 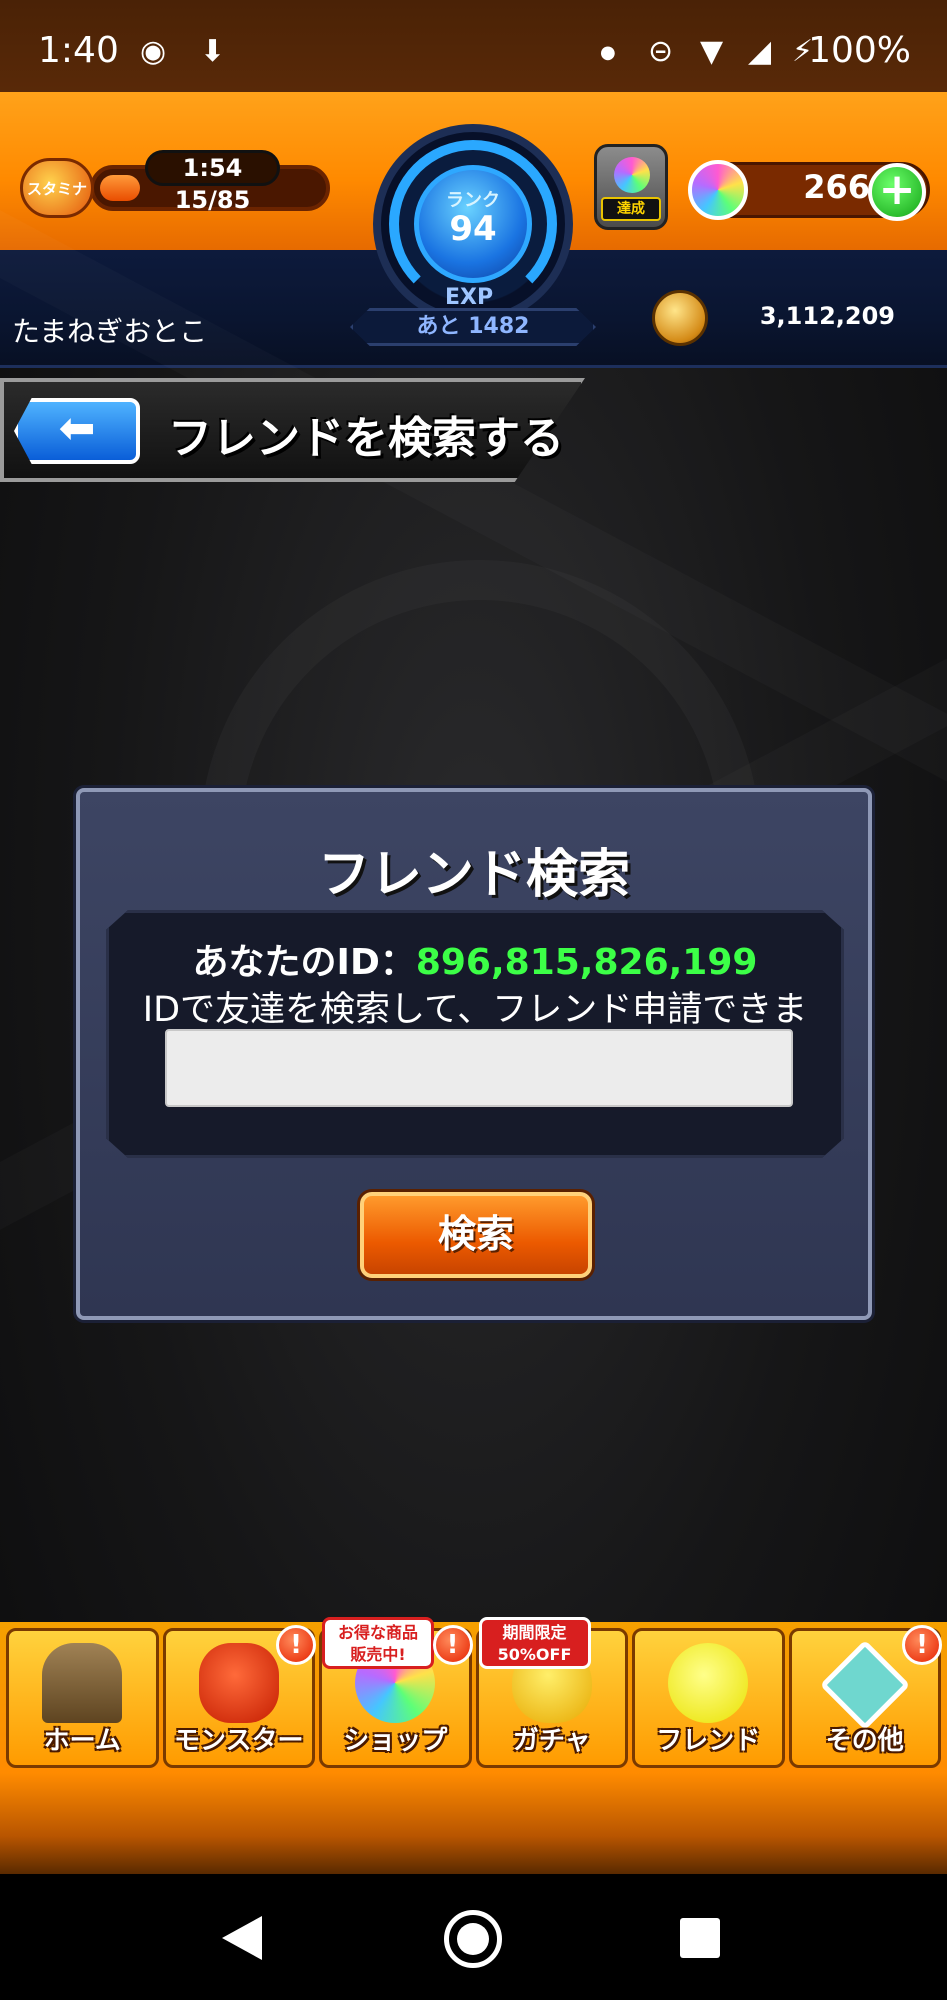 I want to click on rank-circle: ランク 94, so click(x=473, y=224).